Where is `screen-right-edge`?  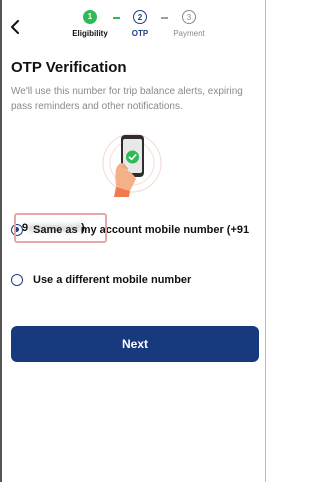 screen-right-edge is located at coordinates (265, 241).